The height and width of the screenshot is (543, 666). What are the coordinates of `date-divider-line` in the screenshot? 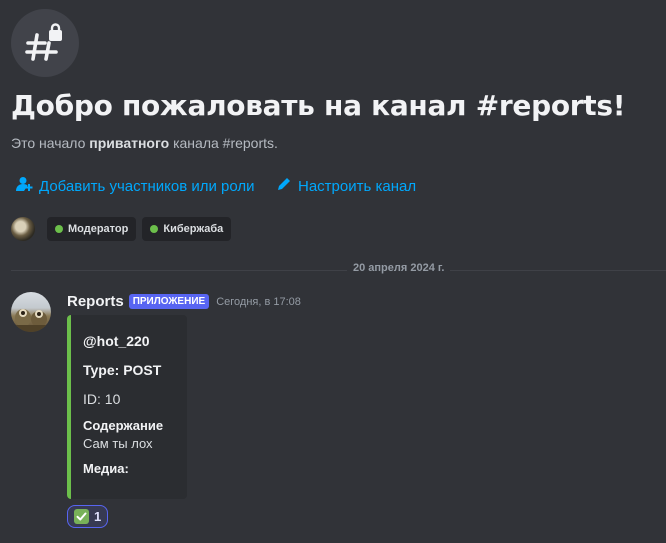 It's located at (338, 270).